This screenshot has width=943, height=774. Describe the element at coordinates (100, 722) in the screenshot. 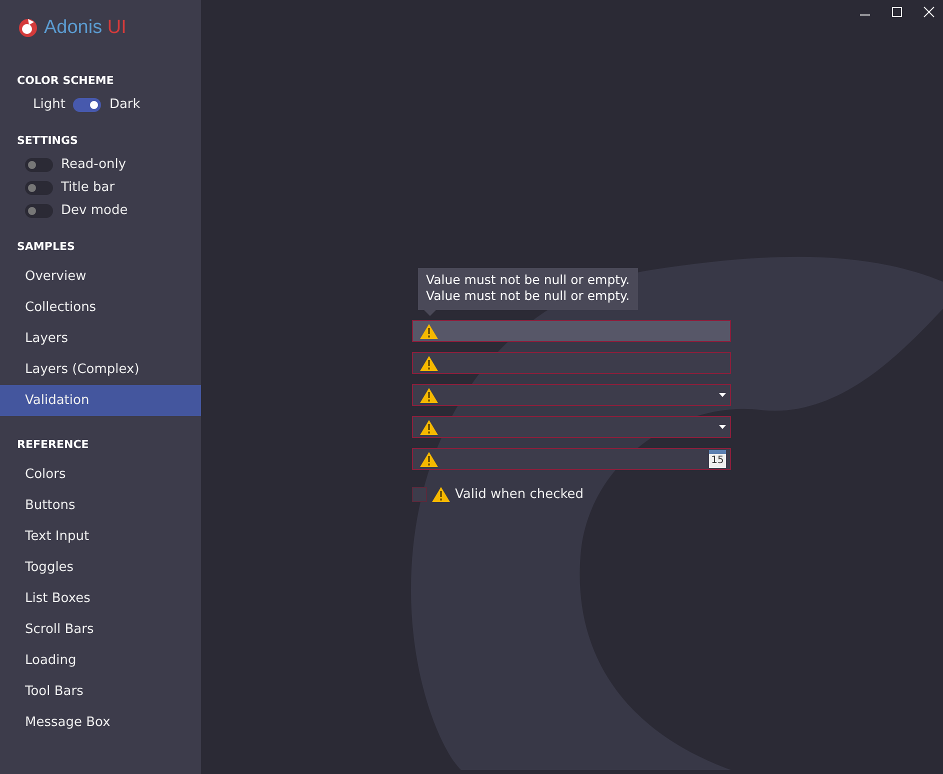

I see `nav-item: Message Box` at that location.